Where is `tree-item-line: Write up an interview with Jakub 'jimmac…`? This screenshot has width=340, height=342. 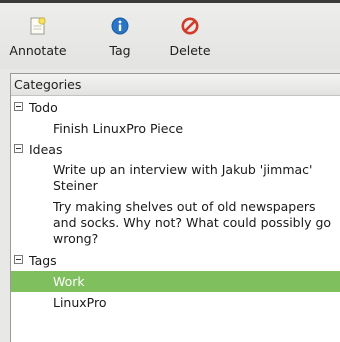
tree-item-line: Write up an interview with Jakub 'jimmac… is located at coordinates (183, 169).